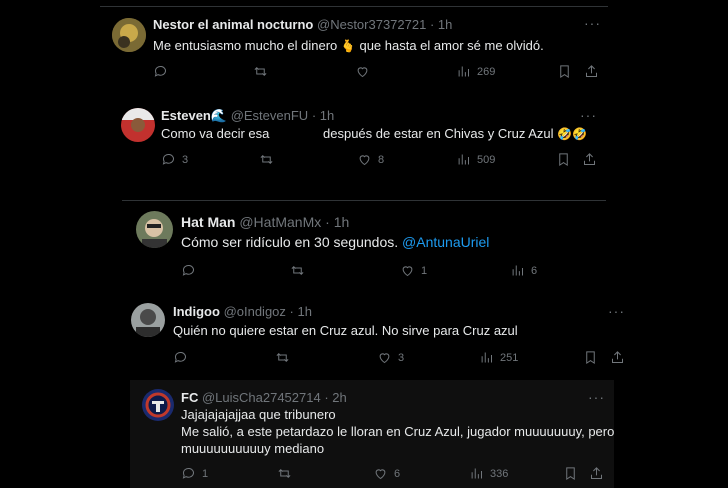 The width and height of the screenshot is (728, 488). I want to click on like-button, so click(365, 71).